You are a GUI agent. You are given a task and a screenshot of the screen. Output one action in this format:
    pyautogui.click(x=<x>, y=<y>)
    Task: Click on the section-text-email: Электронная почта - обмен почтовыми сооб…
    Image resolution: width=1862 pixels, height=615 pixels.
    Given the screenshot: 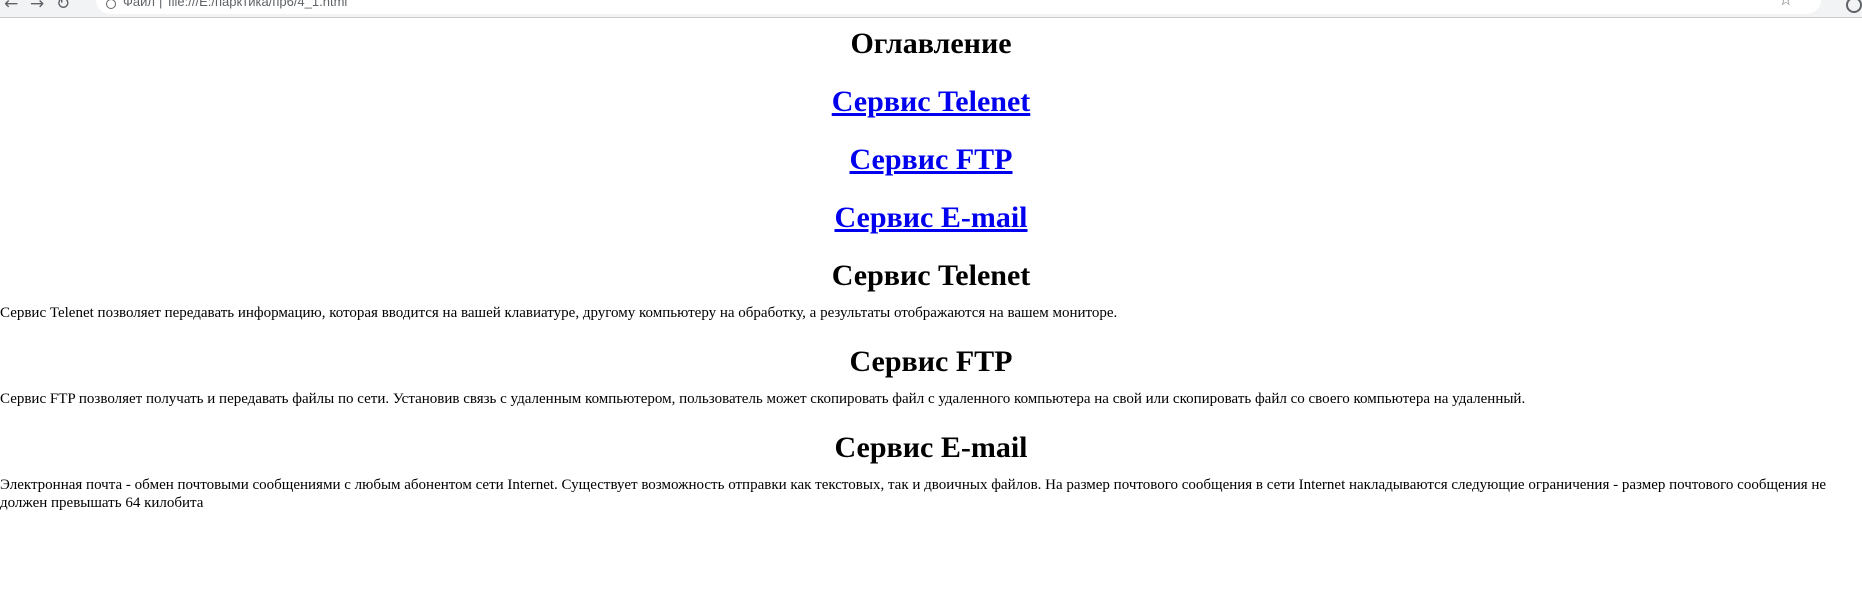 What is the action you would take?
    pyautogui.click(x=913, y=494)
    